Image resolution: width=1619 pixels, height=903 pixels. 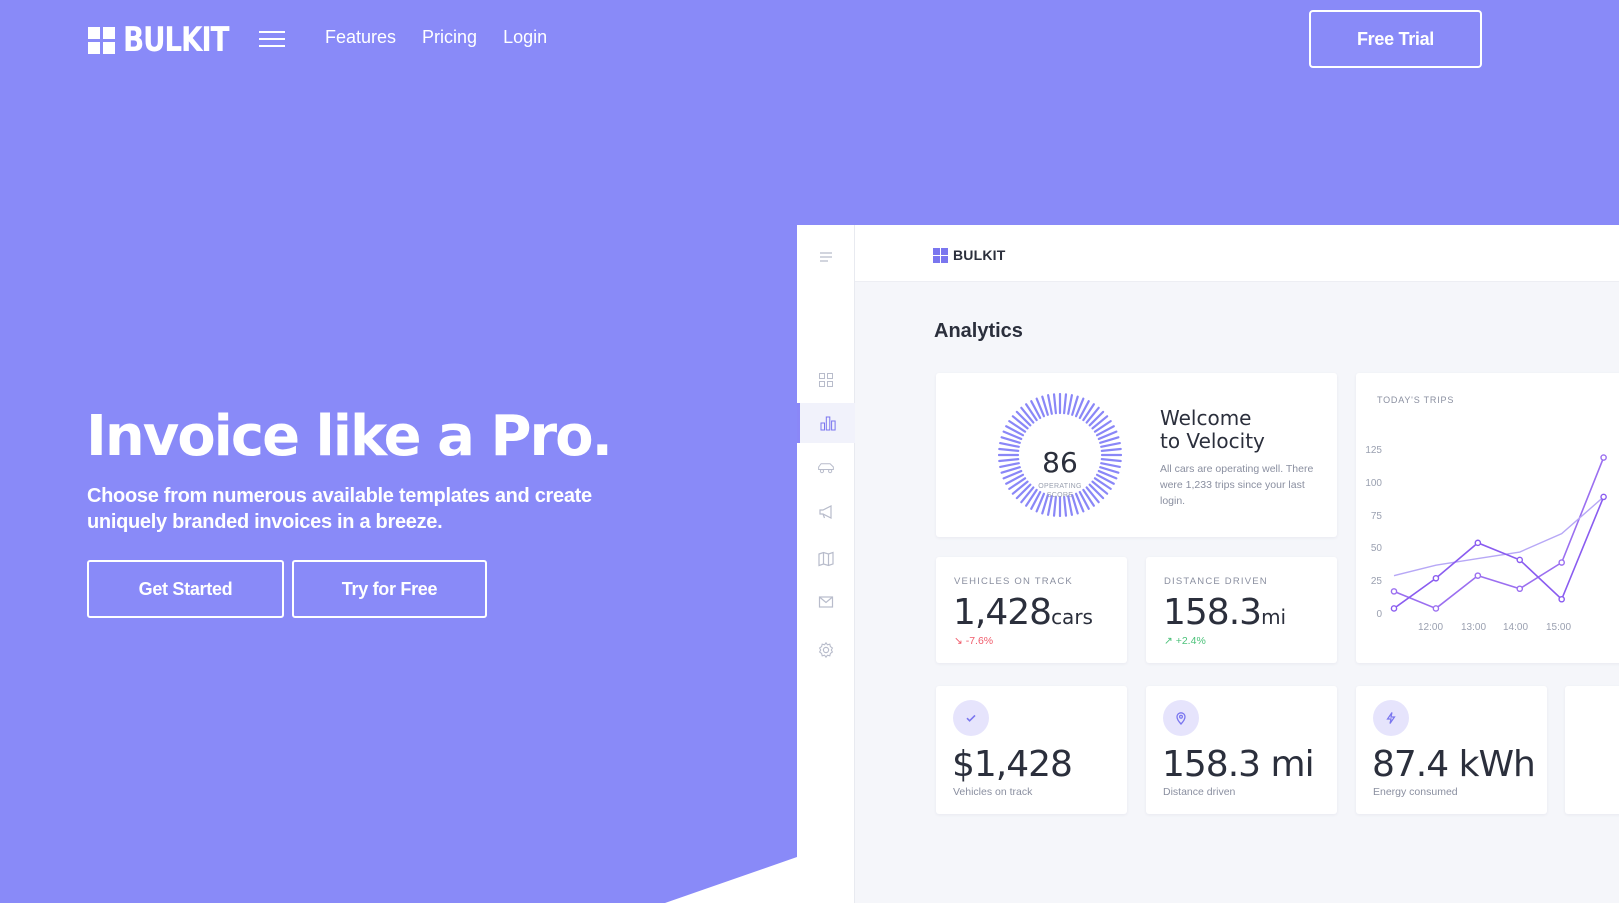 I want to click on stat-card-distance: 158.3 mi Distance driven, so click(x=1241, y=750).